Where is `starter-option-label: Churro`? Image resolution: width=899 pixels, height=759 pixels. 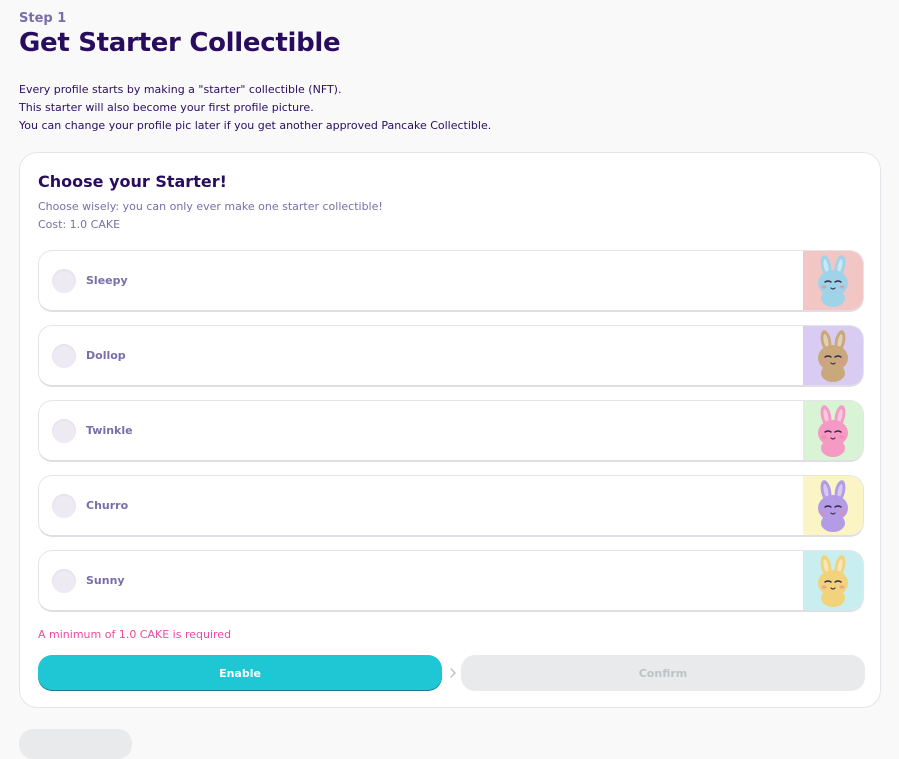 starter-option-label: Churro is located at coordinates (107, 505).